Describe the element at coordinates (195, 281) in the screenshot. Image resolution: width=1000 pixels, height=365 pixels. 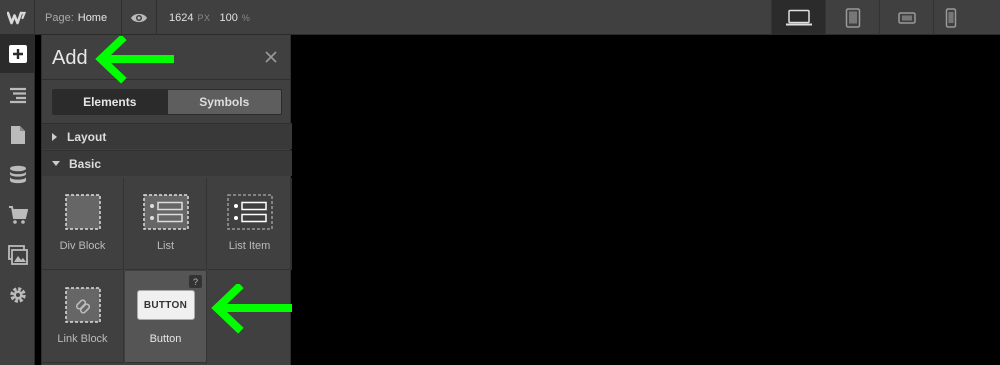
I see `help-icon: ?` at that location.